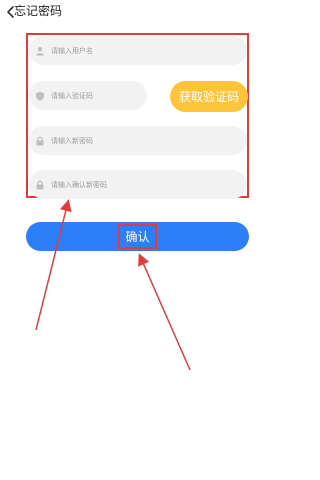  What do you see at coordinates (79, 184) in the screenshot?
I see `confirm-password-placeholder: 请输入确认新密码` at bounding box center [79, 184].